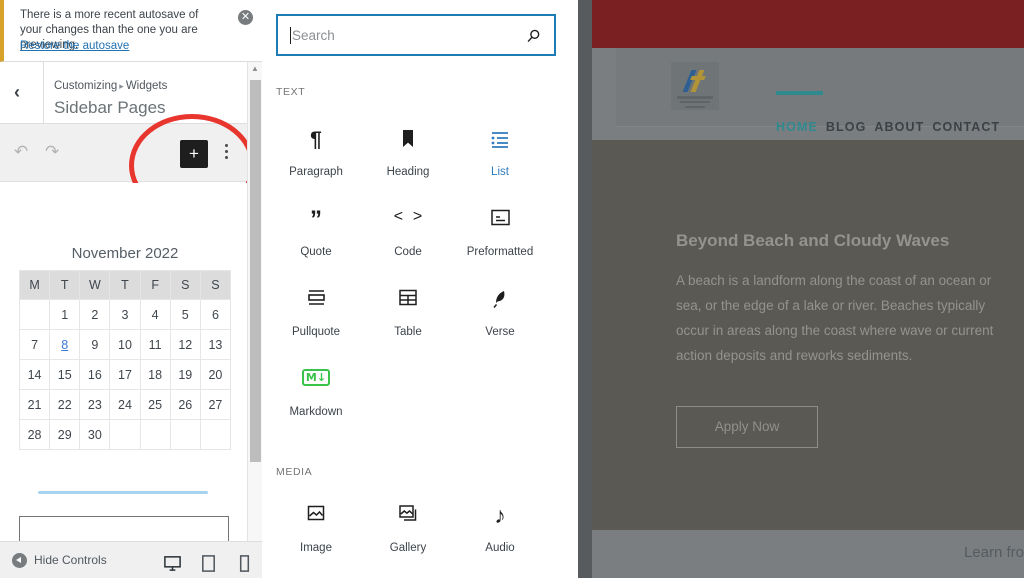 The width and height of the screenshot is (1024, 578). Describe the element at coordinates (797, 127) in the screenshot. I see `nav-item-home: HOME` at that location.